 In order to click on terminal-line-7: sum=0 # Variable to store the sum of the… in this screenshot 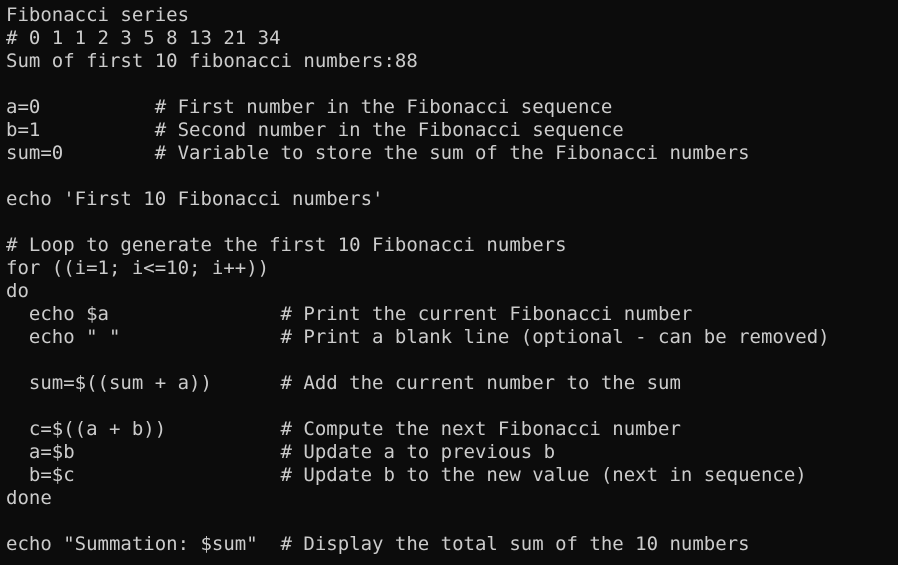, I will do `click(378, 153)`.